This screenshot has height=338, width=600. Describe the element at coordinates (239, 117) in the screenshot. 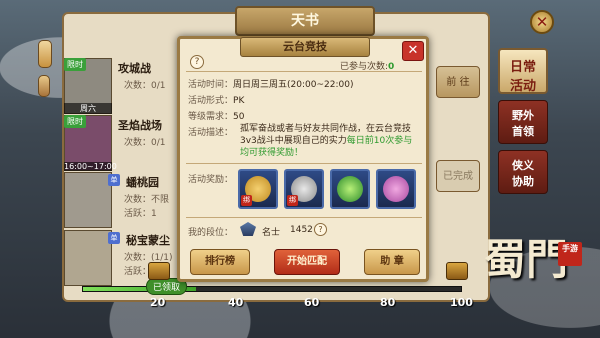

I see `level-value: 50` at that location.